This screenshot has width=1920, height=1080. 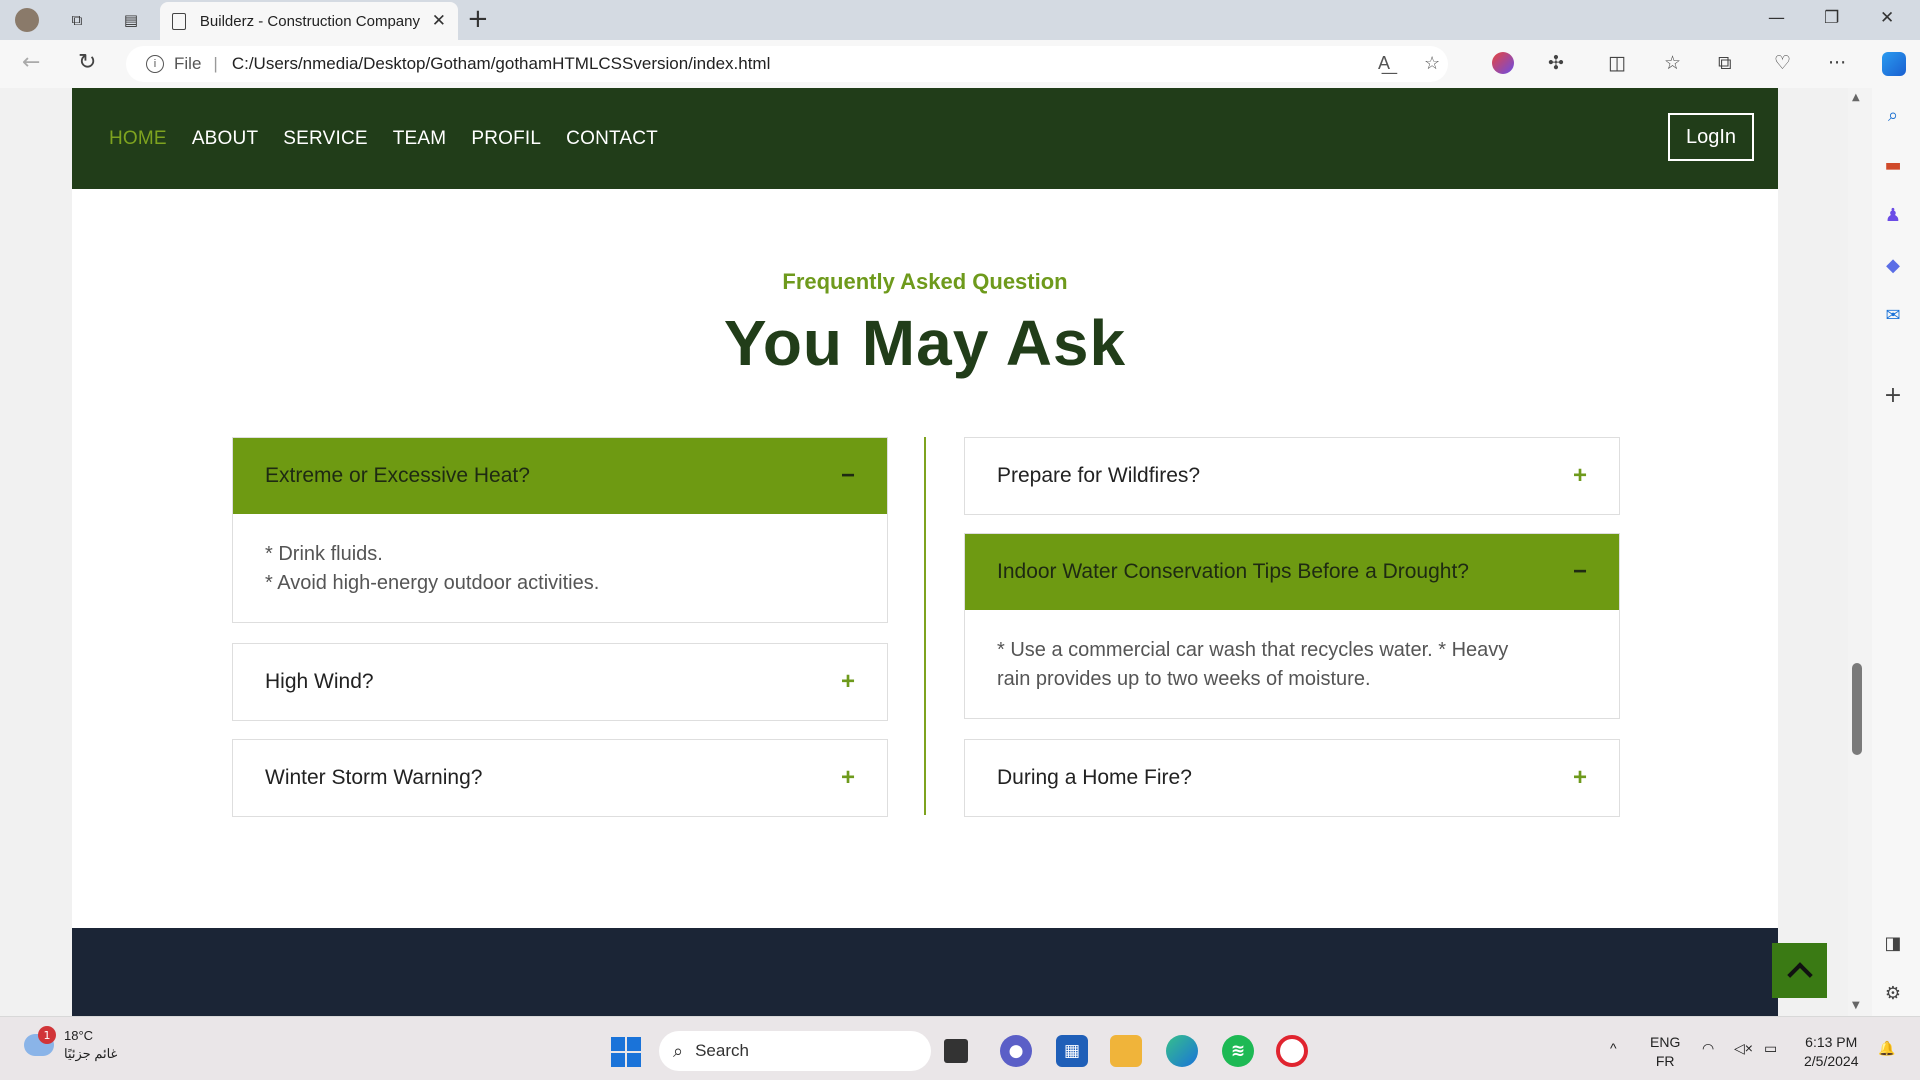 I want to click on system-clock: 6:13 PM 2/5/2024, so click(x=1831, y=1052).